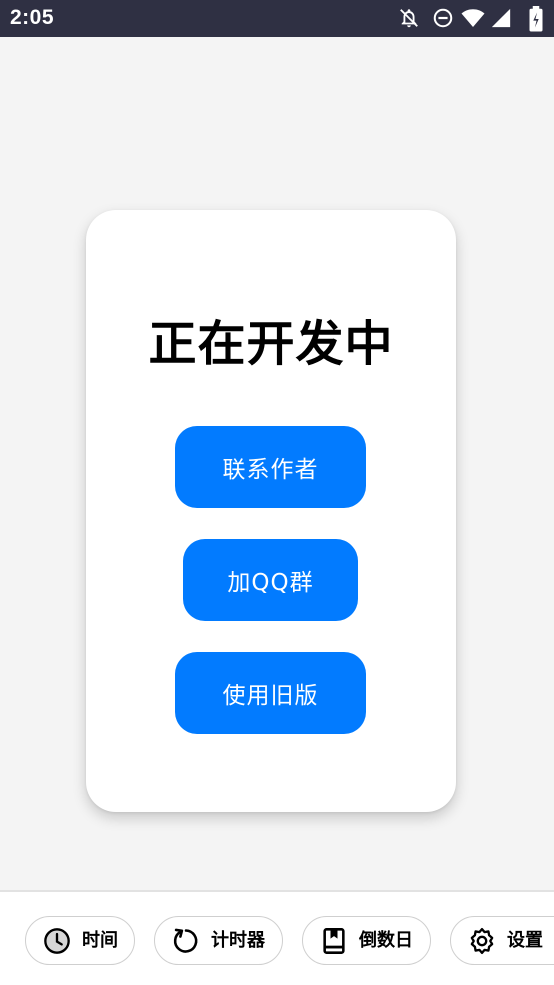 Image resolution: width=554 pixels, height=985 pixels. Describe the element at coordinates (100, 940) in the screenshot. I see `nav-item-label: 时间` at that location.